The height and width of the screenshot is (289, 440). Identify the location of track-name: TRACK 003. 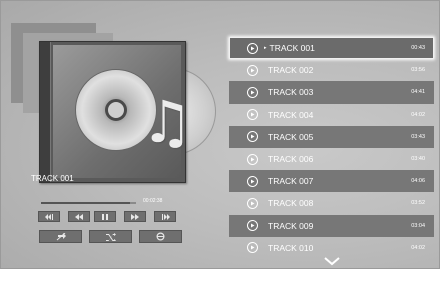
(291, 92).